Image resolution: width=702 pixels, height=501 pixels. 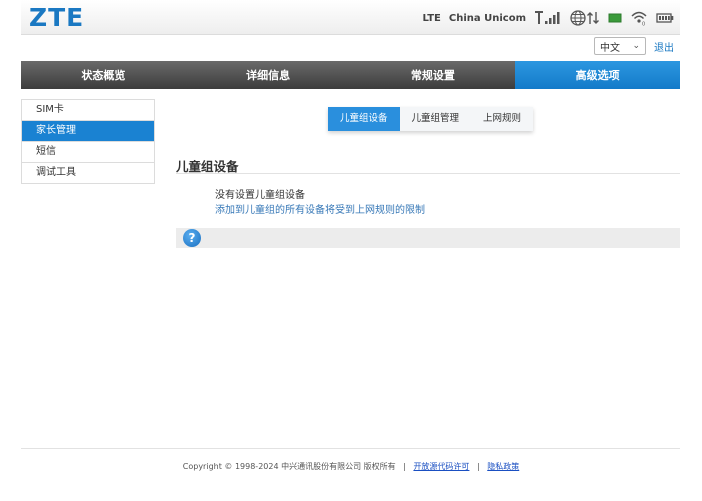 I want to click on sidebar: SIM卡 家长管理 短信 调试工具, so click(x=88, y=141).